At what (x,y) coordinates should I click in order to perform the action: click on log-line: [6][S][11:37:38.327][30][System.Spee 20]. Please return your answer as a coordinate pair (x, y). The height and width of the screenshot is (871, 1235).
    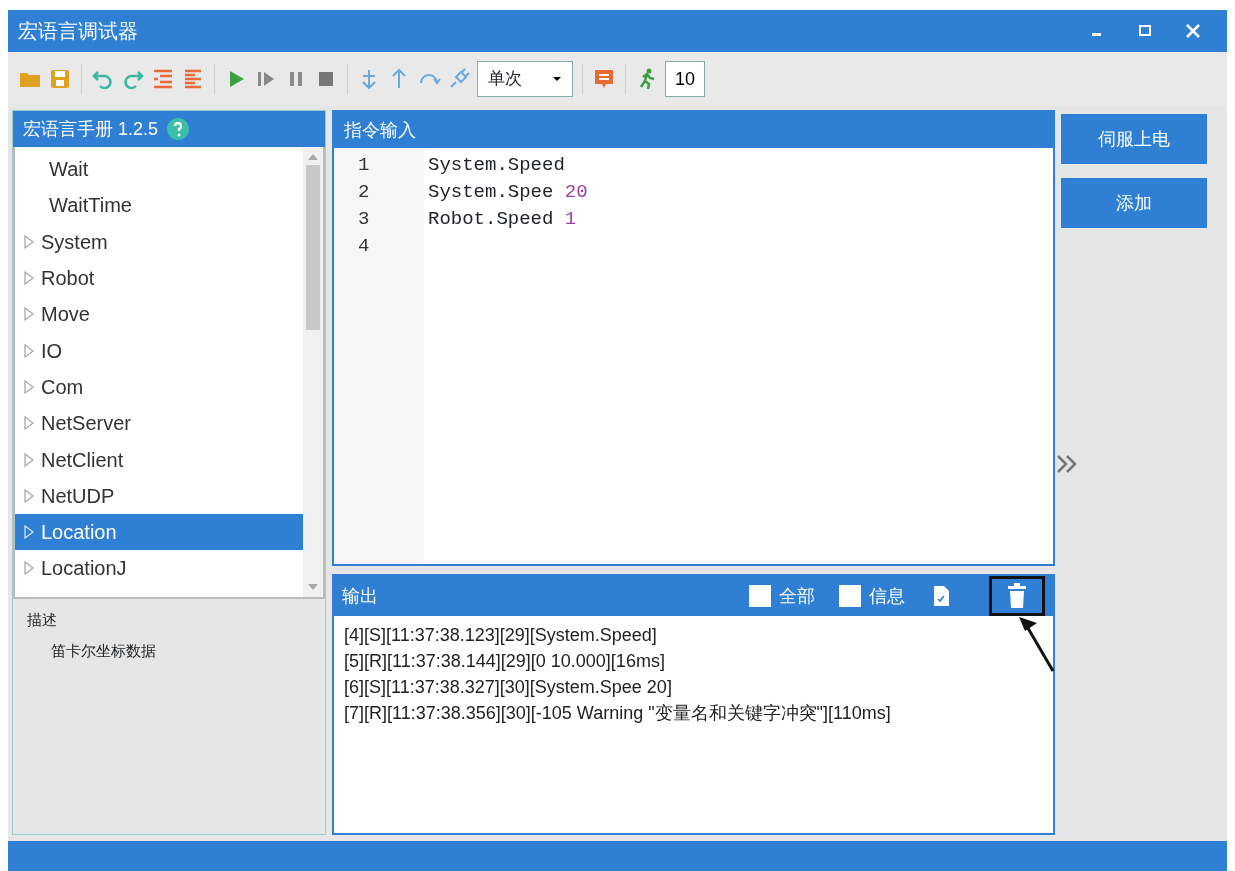
    Looking at the image, I should click on (508, 687).